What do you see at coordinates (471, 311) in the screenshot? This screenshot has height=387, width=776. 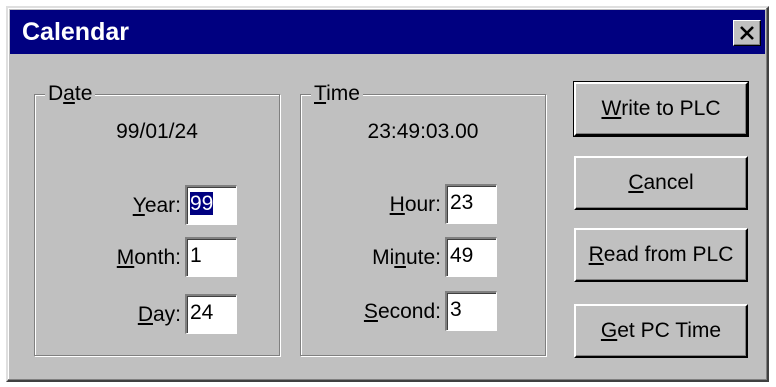 I see `second-input: 3` at bounding box center [471, 311].